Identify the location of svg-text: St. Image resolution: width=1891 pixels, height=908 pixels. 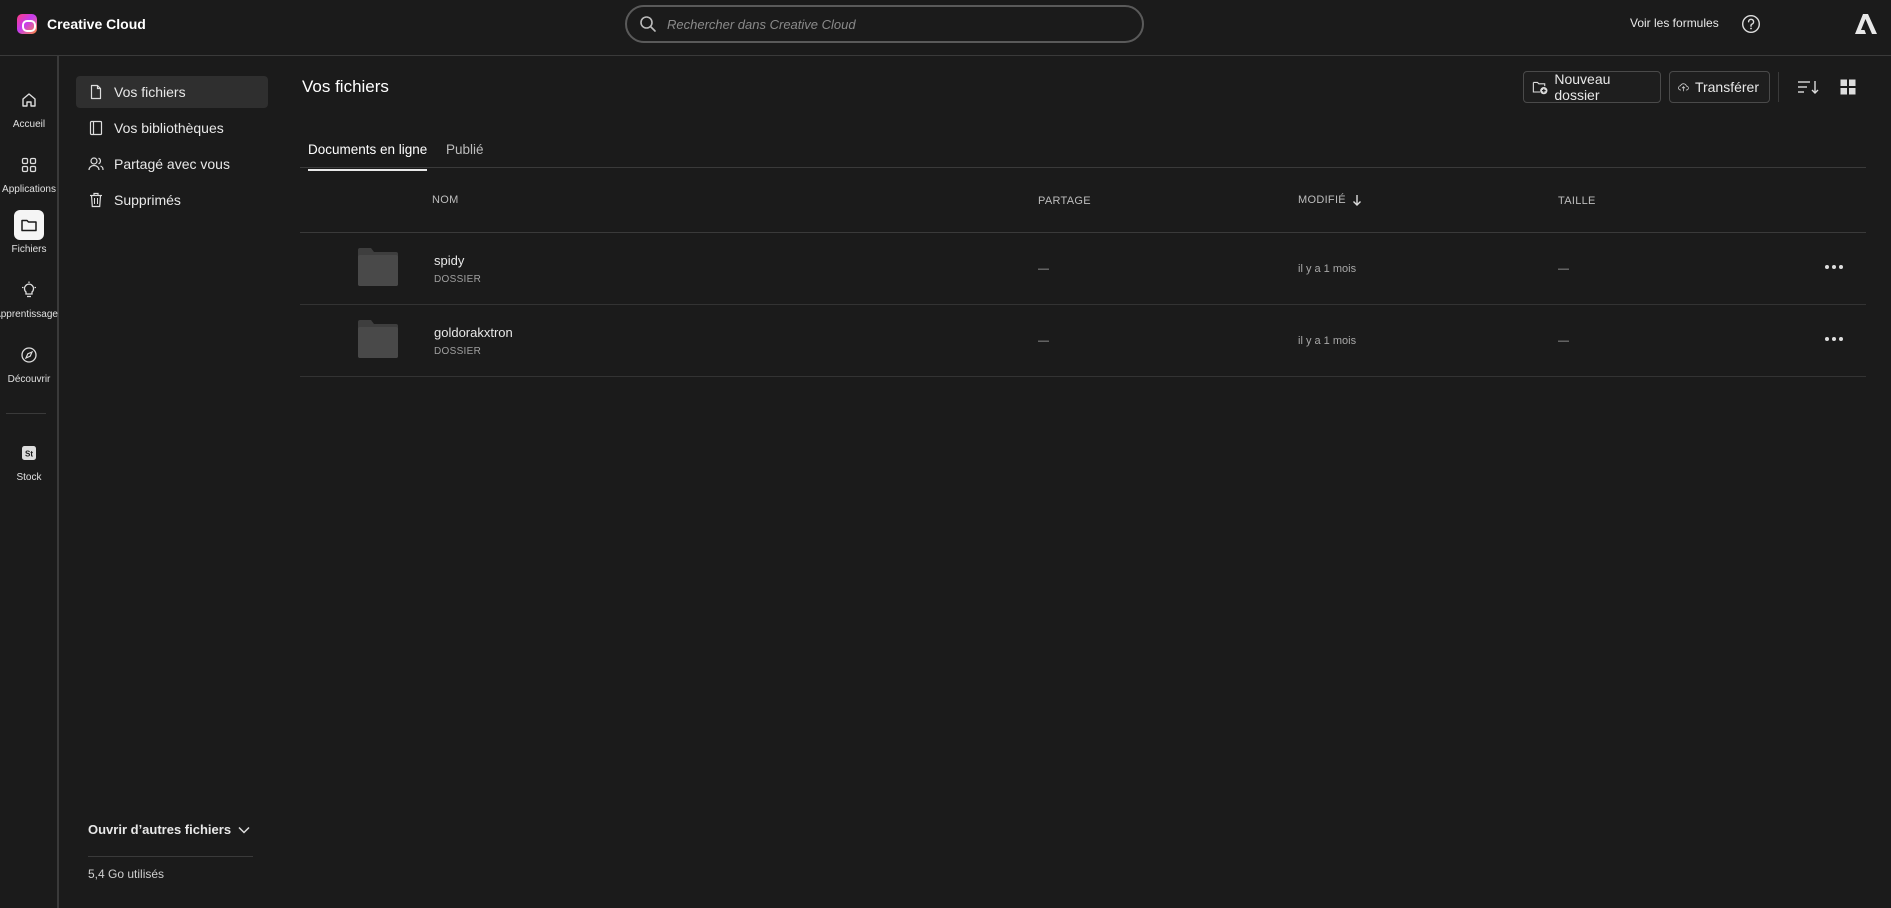
(29, 454).